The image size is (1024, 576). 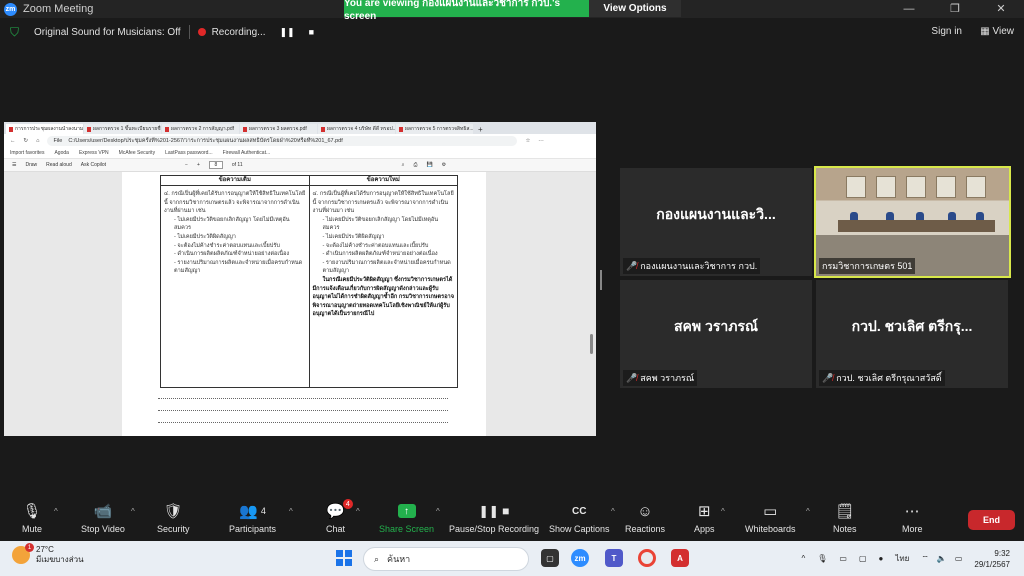 I want to click on weather-badge: 1, so click(x=29, y=547).